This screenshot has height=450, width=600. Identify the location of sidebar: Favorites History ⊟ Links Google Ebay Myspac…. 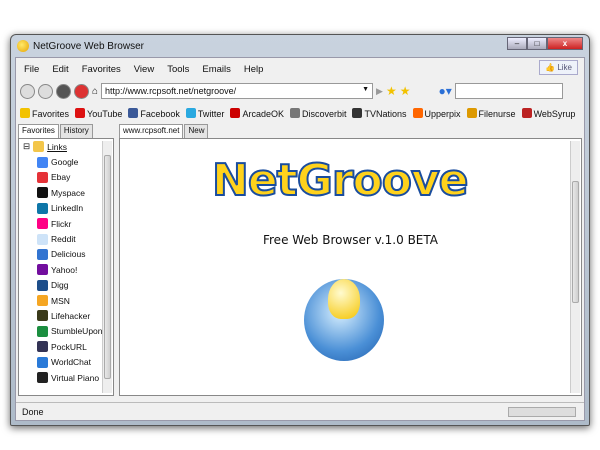
(66, 260).